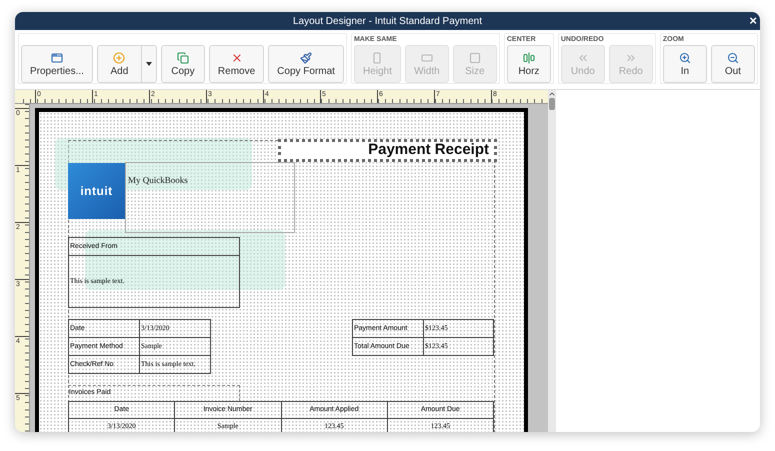 The image size is (775, 451). I want to click on toolbar-button: Horz, so click(528, 64).